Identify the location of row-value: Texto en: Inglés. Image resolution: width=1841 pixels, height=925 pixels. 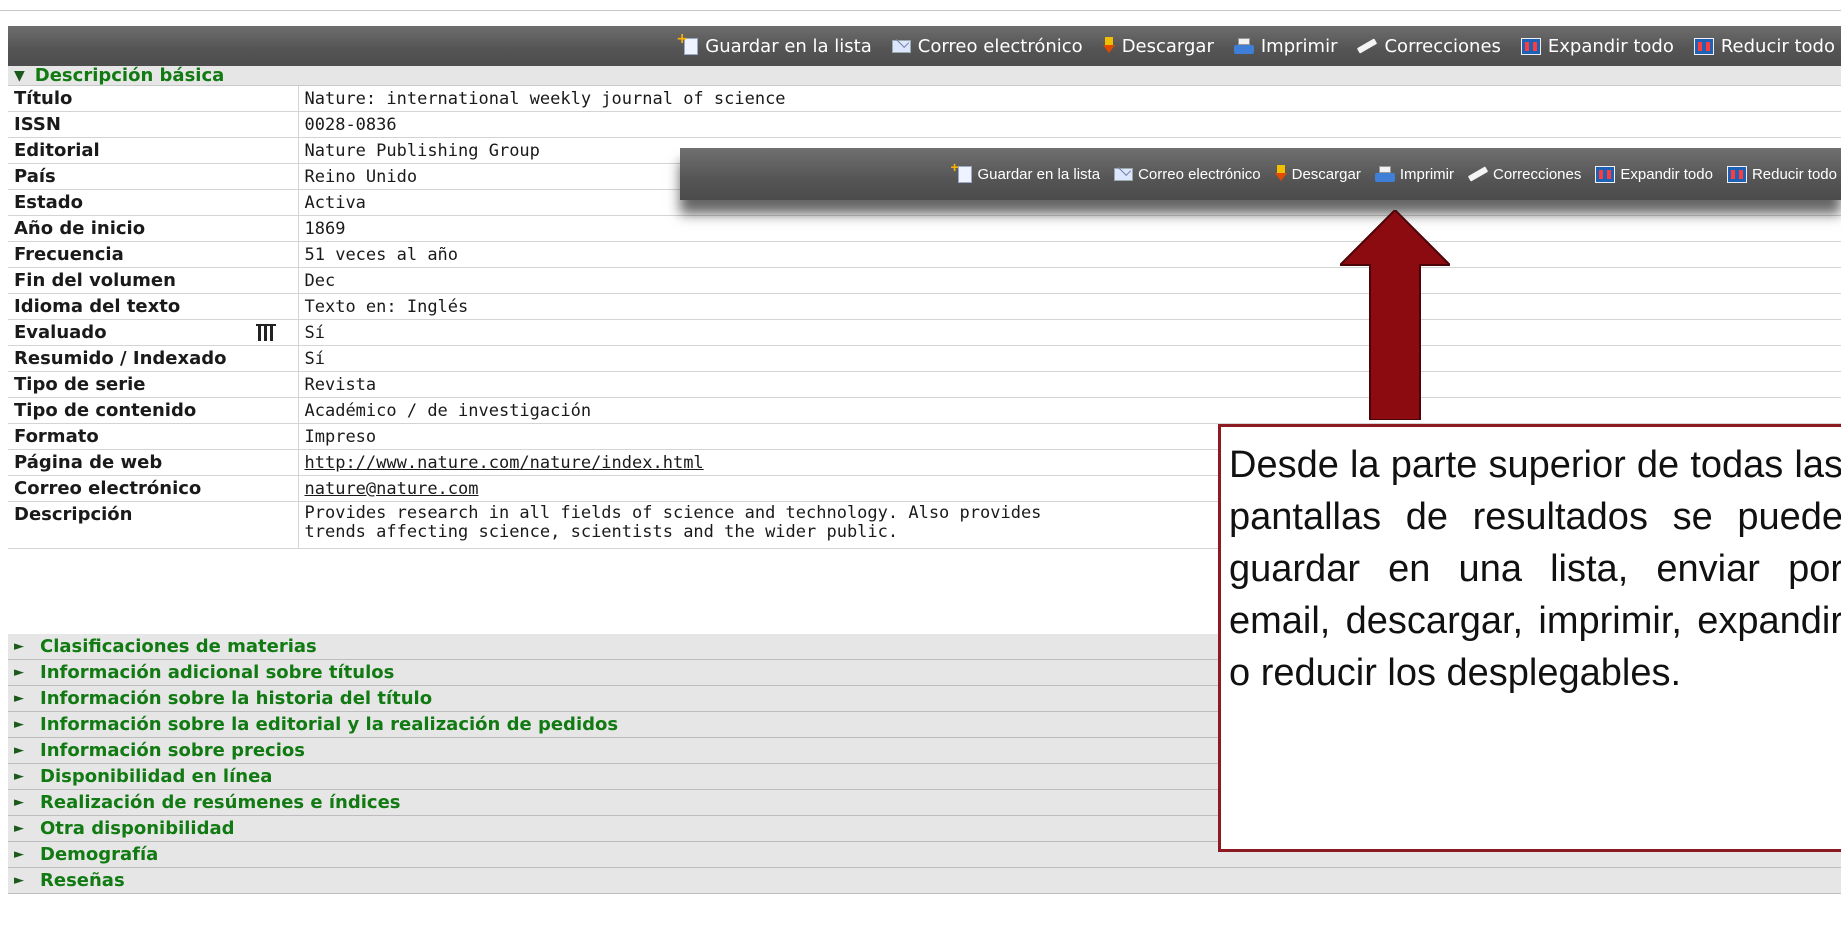
(1069, 306).